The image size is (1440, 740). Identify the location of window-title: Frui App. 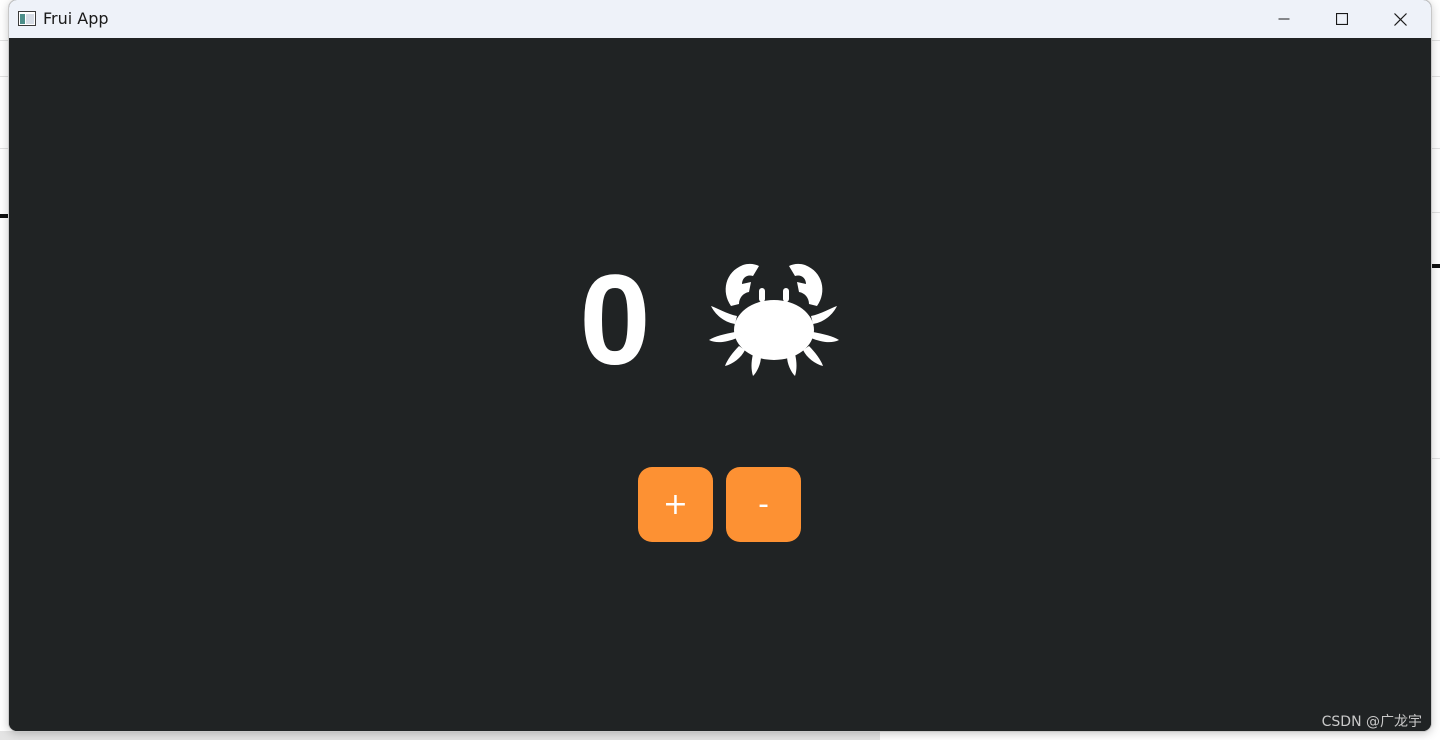
(76, 18).